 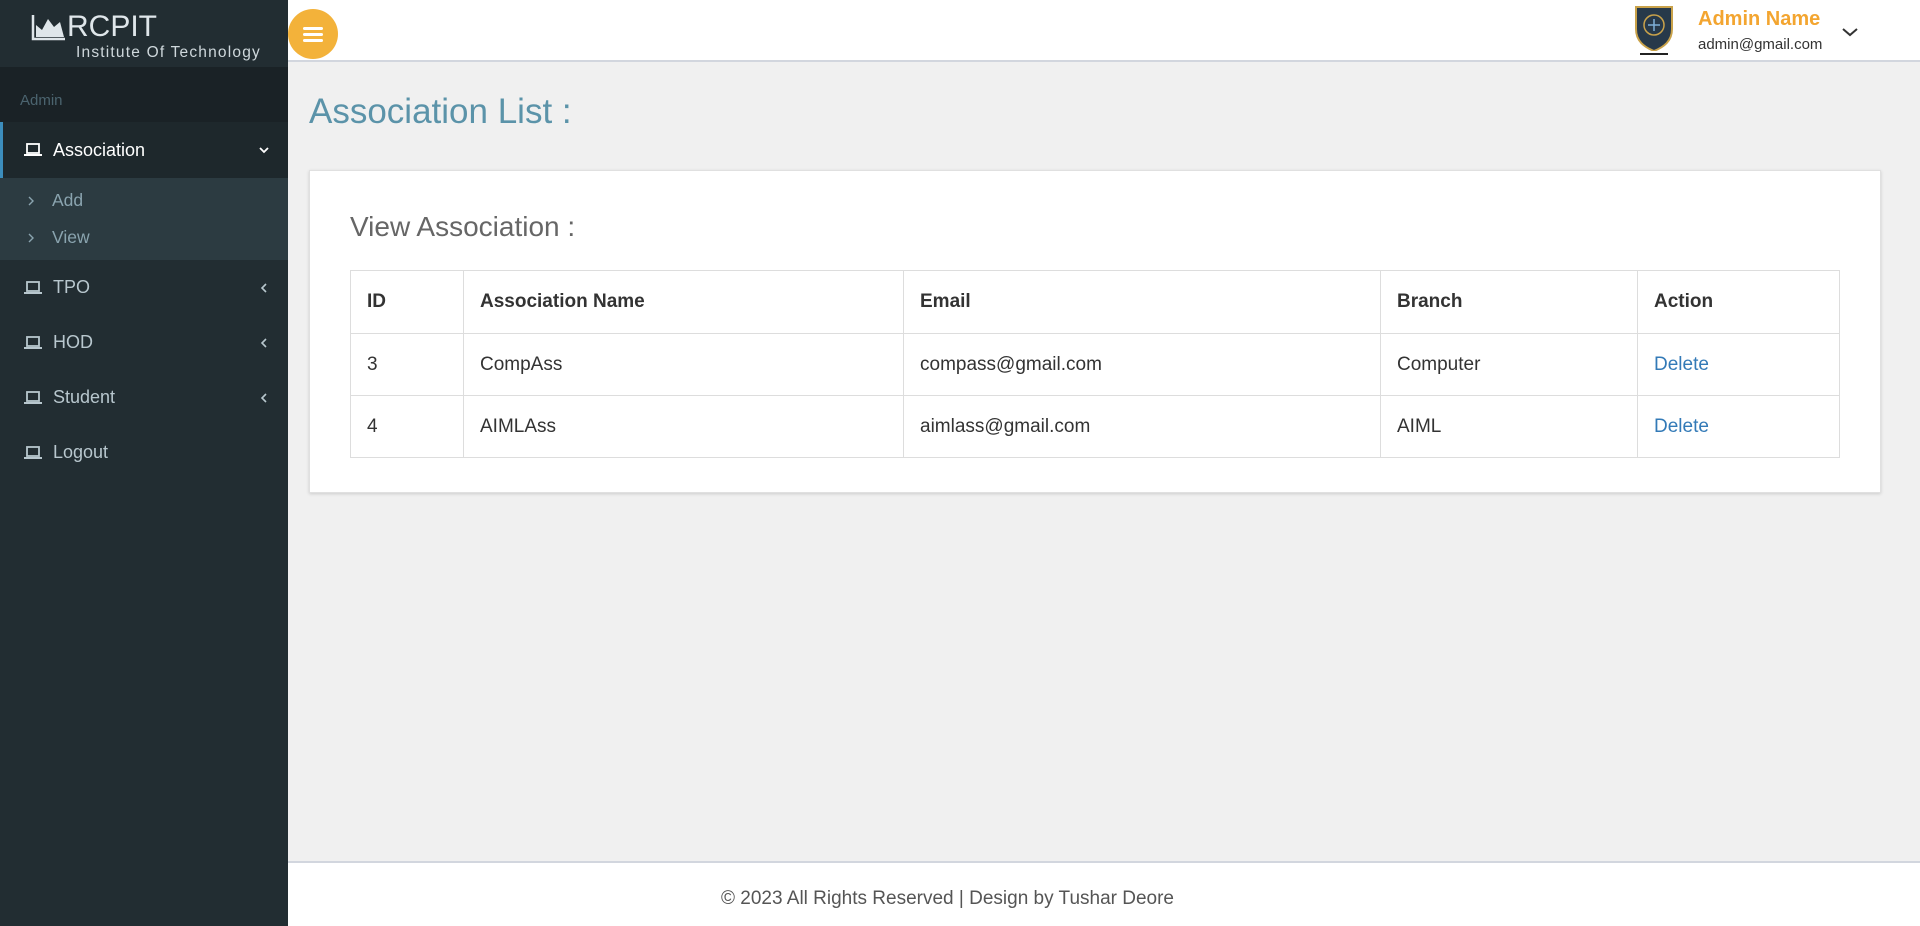 What do you see at coordinates (84, 397) in the screenshot?
I see `sidebar-item-label: Student` at bounding box center [84, 397].